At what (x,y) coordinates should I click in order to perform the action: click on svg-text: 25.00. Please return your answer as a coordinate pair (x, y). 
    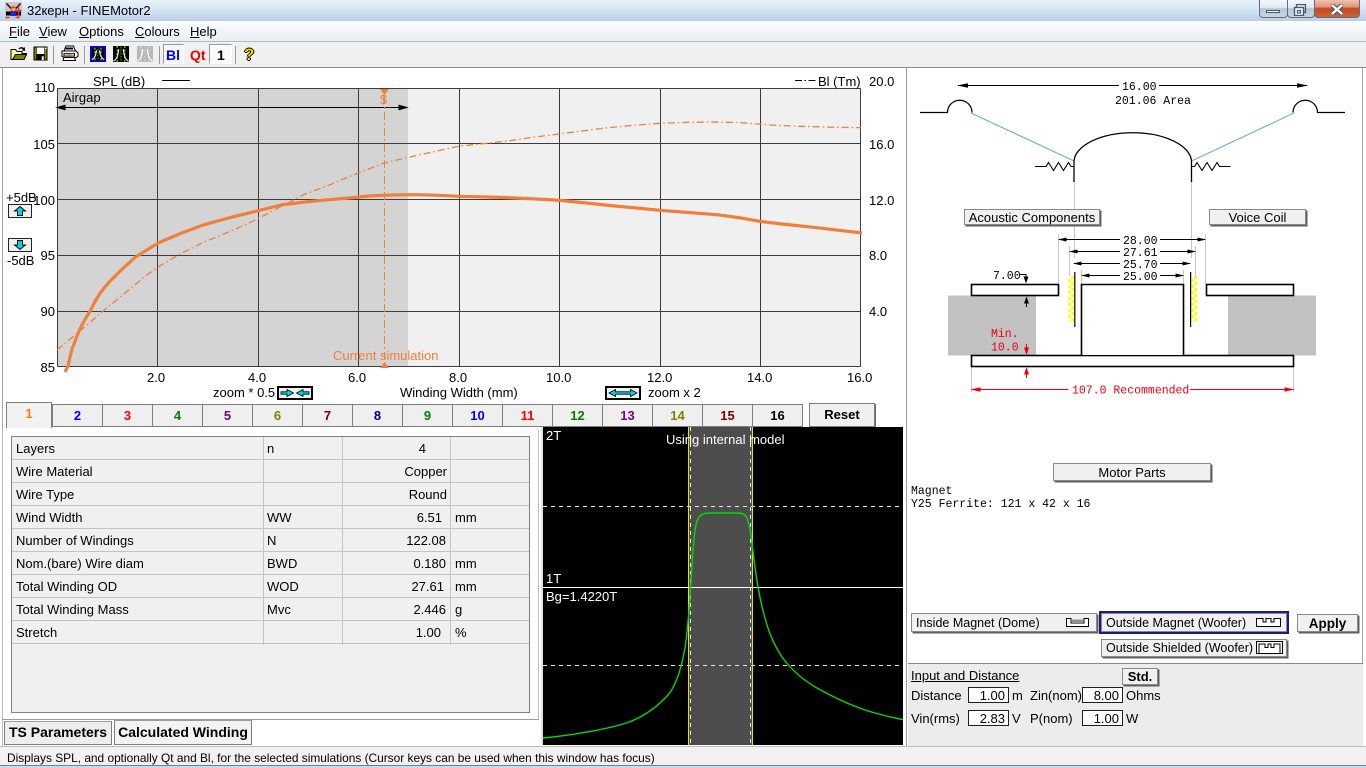
    Looking at the image, I should click on (1140, 277).